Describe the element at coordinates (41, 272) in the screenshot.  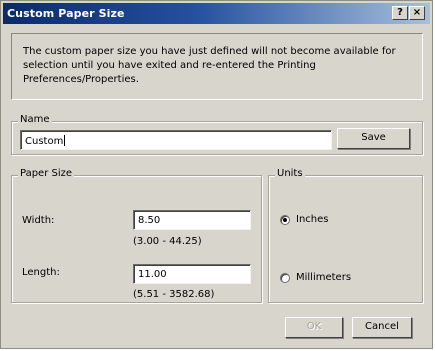
I see `length-label: Length:` at that location.